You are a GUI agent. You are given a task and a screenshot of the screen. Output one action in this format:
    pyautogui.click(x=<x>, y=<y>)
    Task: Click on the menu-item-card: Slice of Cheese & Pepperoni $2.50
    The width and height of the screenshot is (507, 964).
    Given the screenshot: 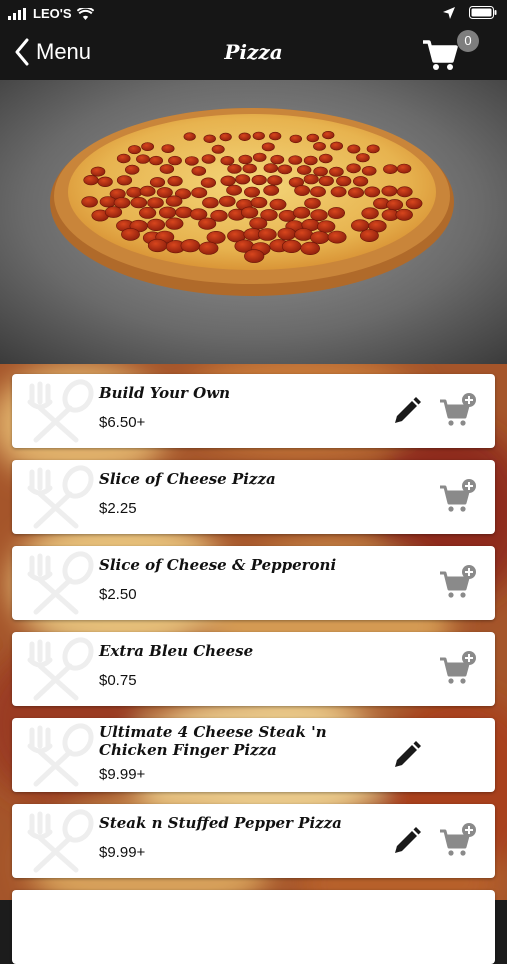 What is the action you would take?
    pyautogui.click(x=253, y=583)
    